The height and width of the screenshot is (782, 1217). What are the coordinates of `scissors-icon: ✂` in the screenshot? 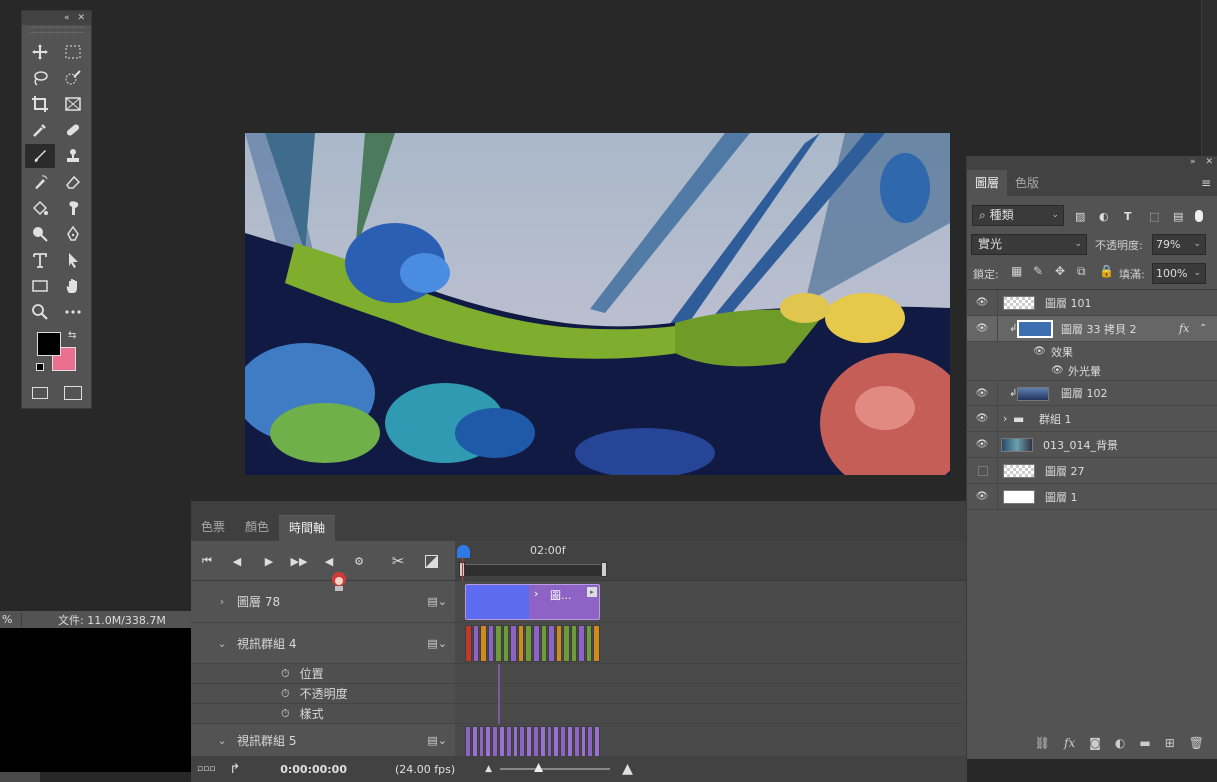 It's located at (398, 561).